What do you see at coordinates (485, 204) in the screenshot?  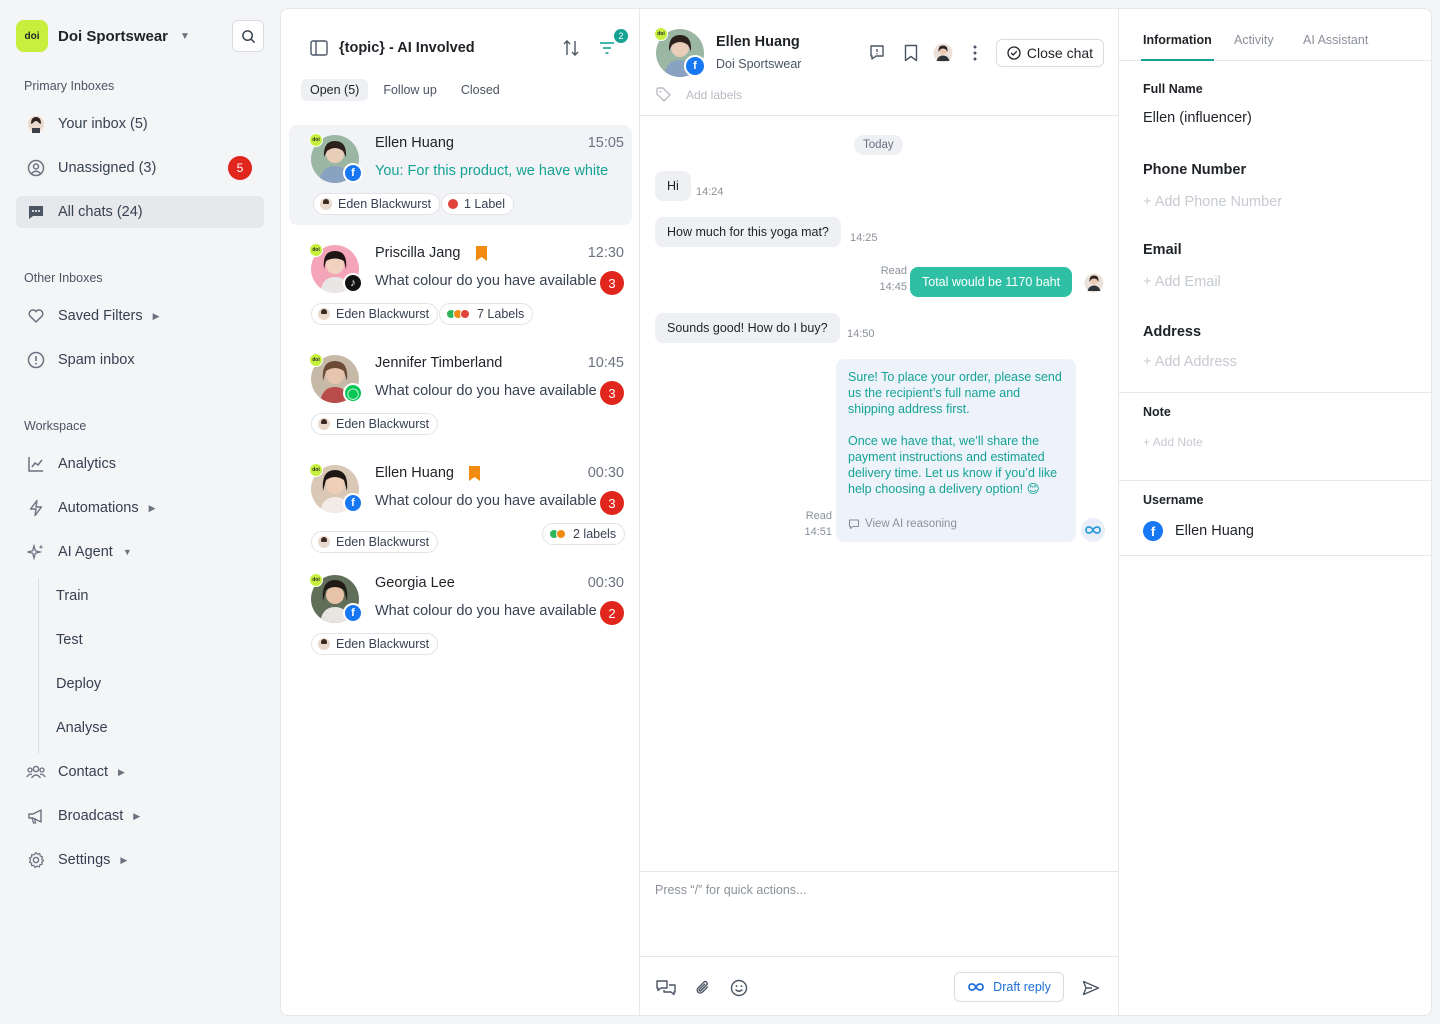 I see `label-count: 1 Label` at bounding box center [485, 204].